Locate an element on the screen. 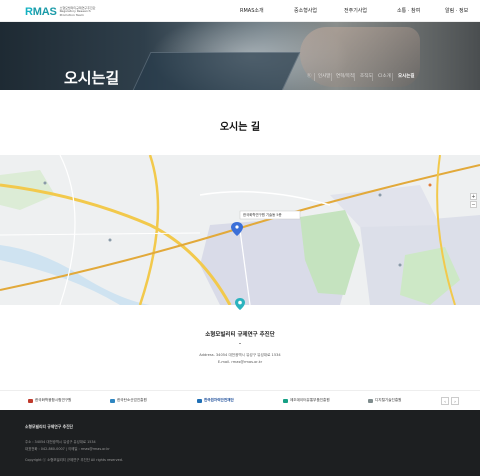 The image size is (480, 476). hero-tablet-image is located at coordinates (215, 71).